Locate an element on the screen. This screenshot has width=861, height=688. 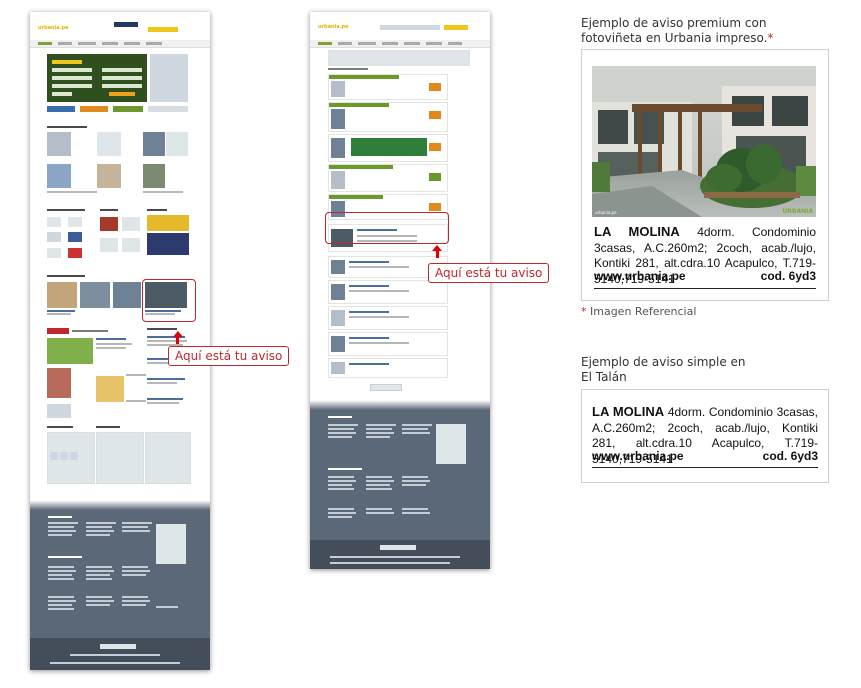
header-search-button is located at coordinates (126, 24).